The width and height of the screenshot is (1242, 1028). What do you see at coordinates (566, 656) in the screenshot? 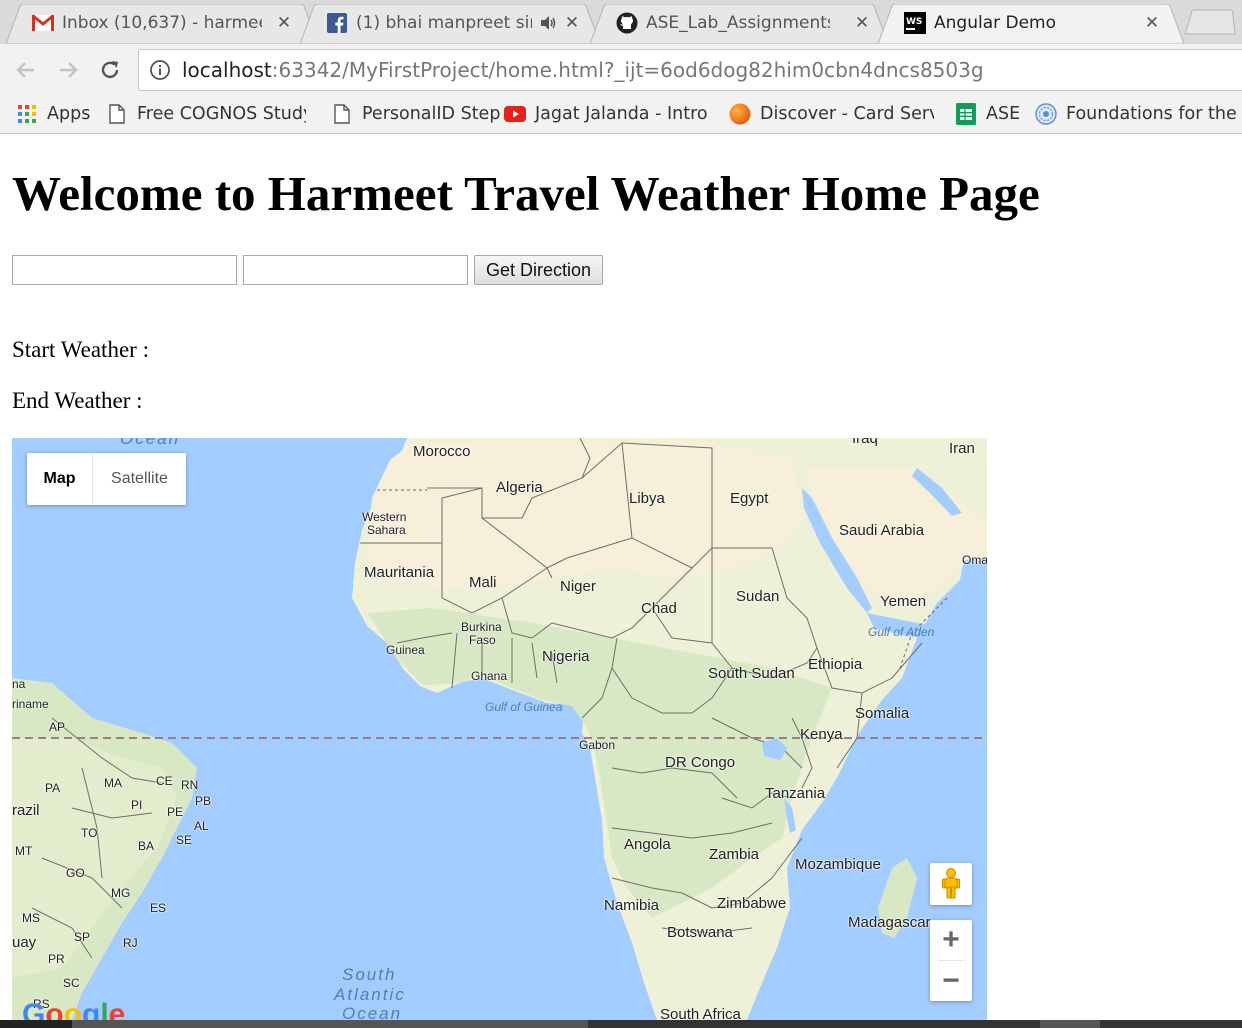
I see `country-label: Nigeria` at bounding box center [566, 656].